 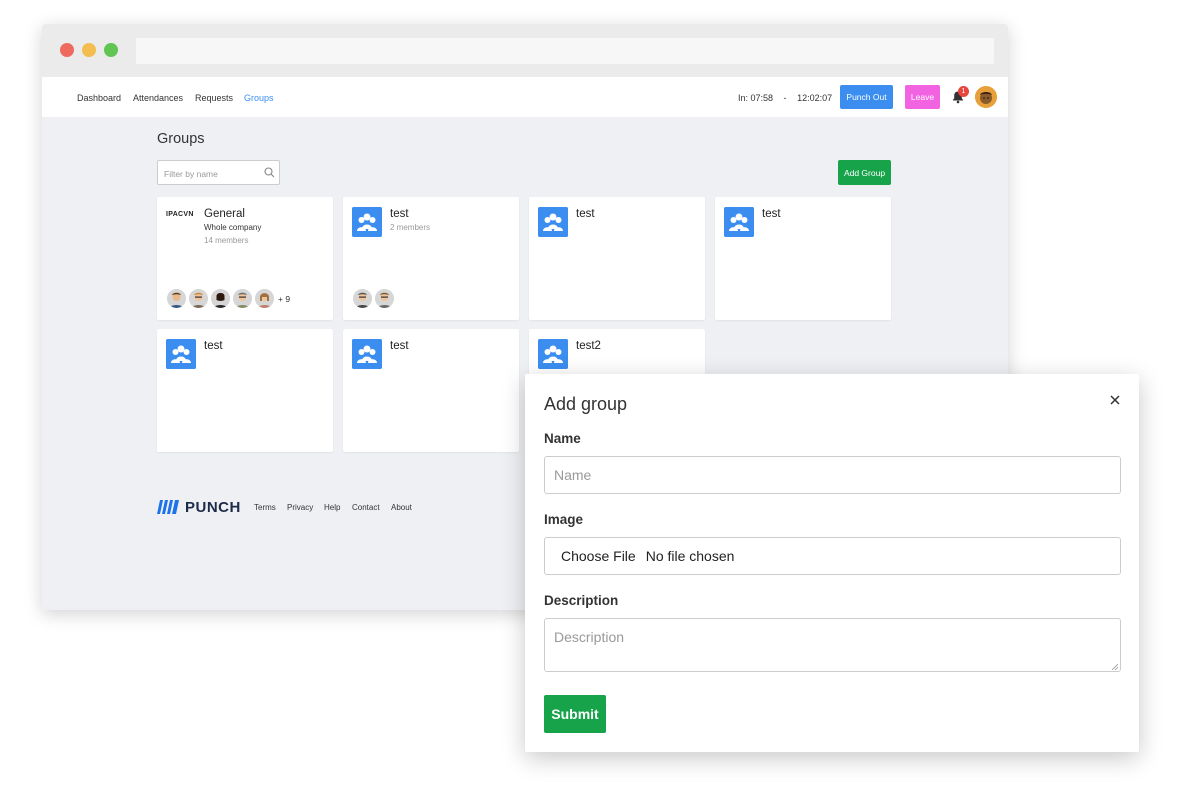 What do you see at coordinates (224, 214) in the screenshot?
I see `group-name: General` at bounding box center [224, 214].